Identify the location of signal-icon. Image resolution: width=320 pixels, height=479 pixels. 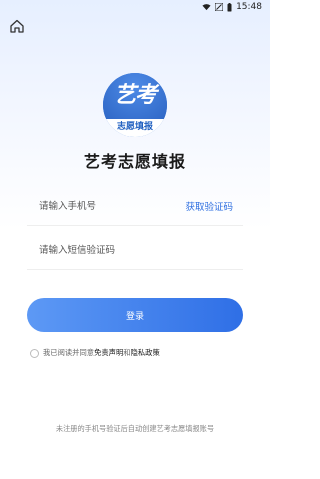
(219, 7).